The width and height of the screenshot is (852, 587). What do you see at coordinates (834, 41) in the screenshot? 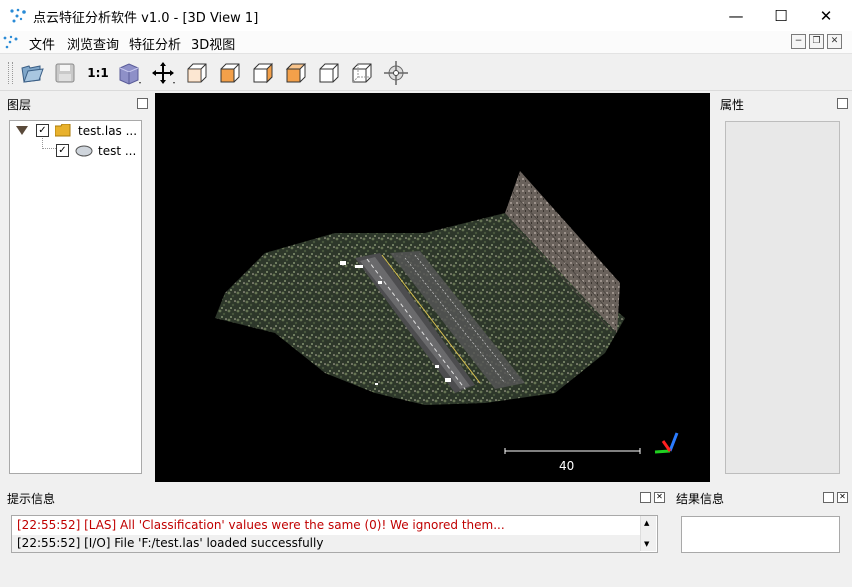
I see `mdi-close-button: ✕` at bounding box center [834, 41].